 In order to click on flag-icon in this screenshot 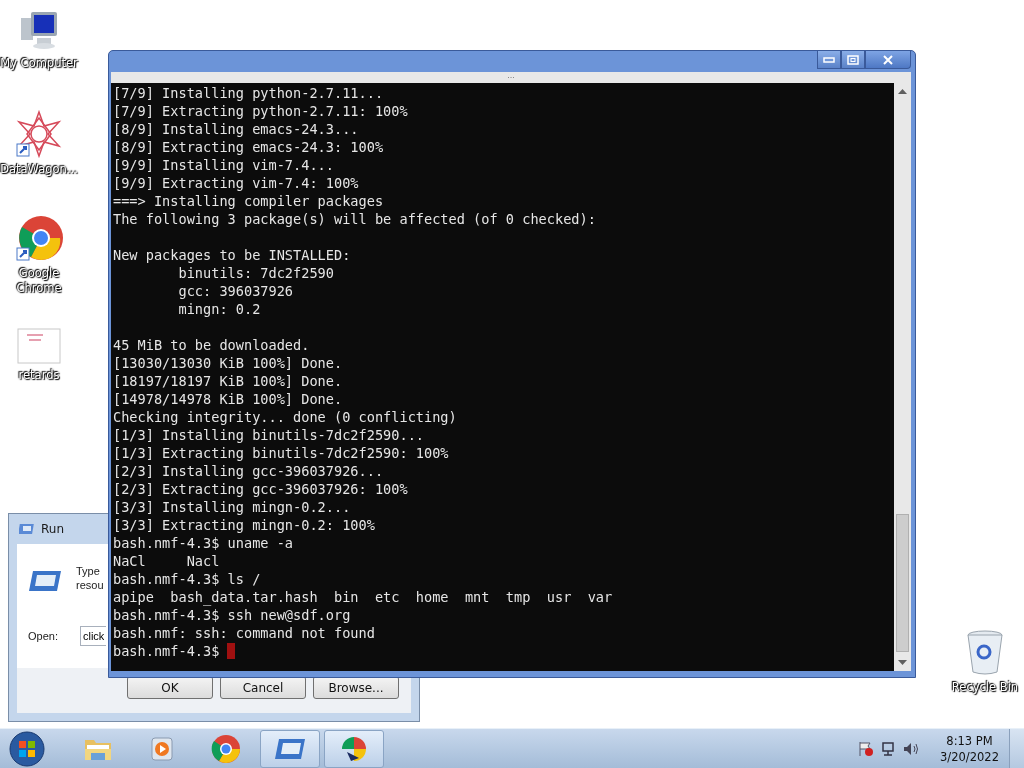, I will do `click(866, 748)`.